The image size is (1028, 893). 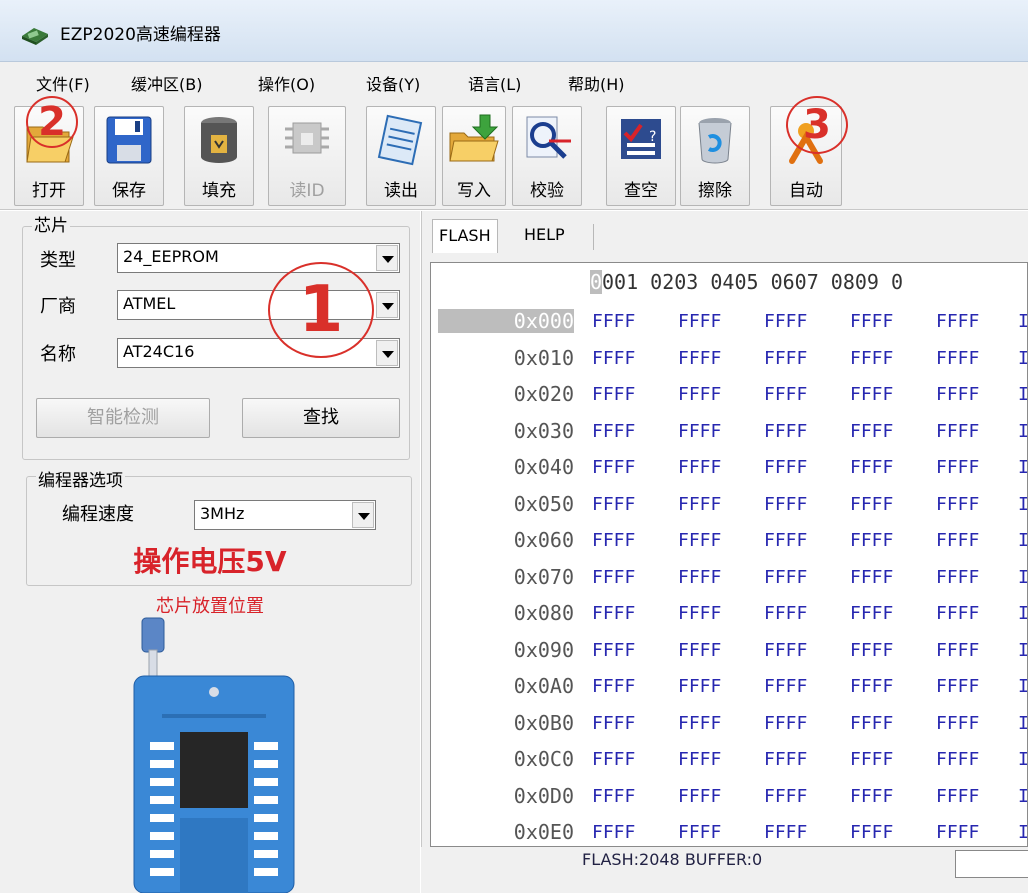 What do you see at coordinates (321, 418) in the screenshot?
I see `search-button: 查找` at bounding box center [321, 418].